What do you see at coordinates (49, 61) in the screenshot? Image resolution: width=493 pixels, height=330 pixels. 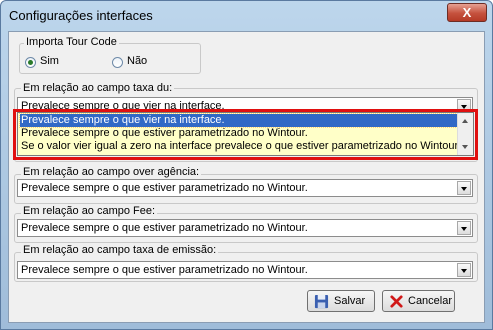 I see `radio-sim-label: Sim` at bounding box center [49, 61].